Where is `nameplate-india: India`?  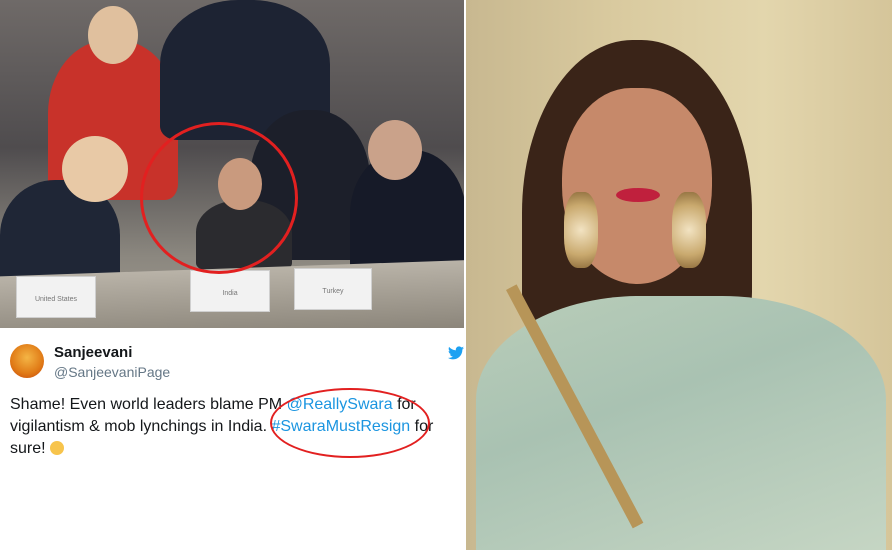 nameplate-india: India is located at coordinates (230, 291).